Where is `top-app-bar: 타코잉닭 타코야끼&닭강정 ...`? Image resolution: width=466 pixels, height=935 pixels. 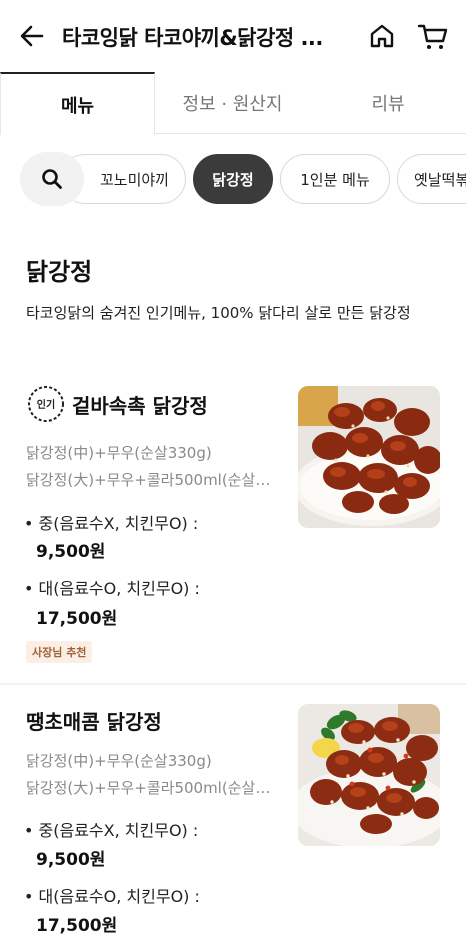
top-app-bar: 타코잉닭 타코야끼&닭강정 ... is located at coordinates (233, 36).